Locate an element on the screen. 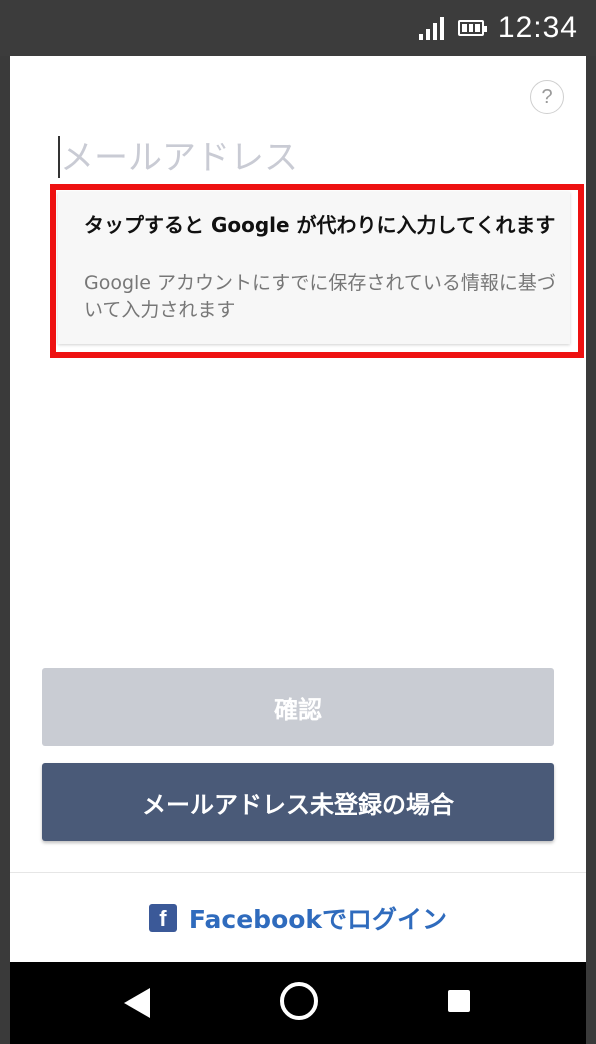 This screenshot has width=596, height=1044. navigation-bar is located at coordinates (298, 1003).